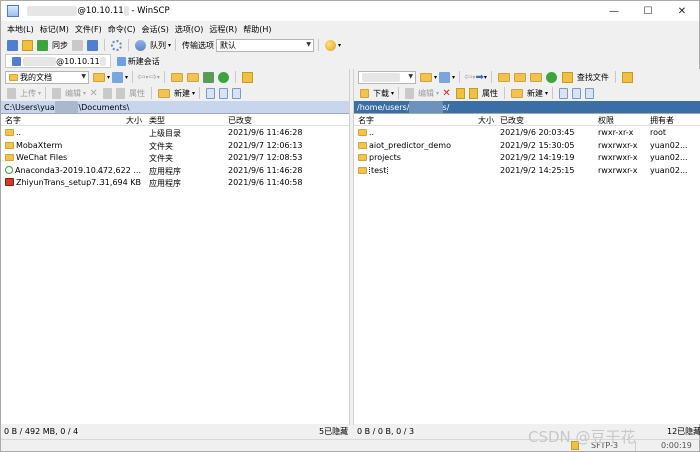 This screenshot has height=452, width=700. I want to click on col-type: 类型, so click(157, 120).